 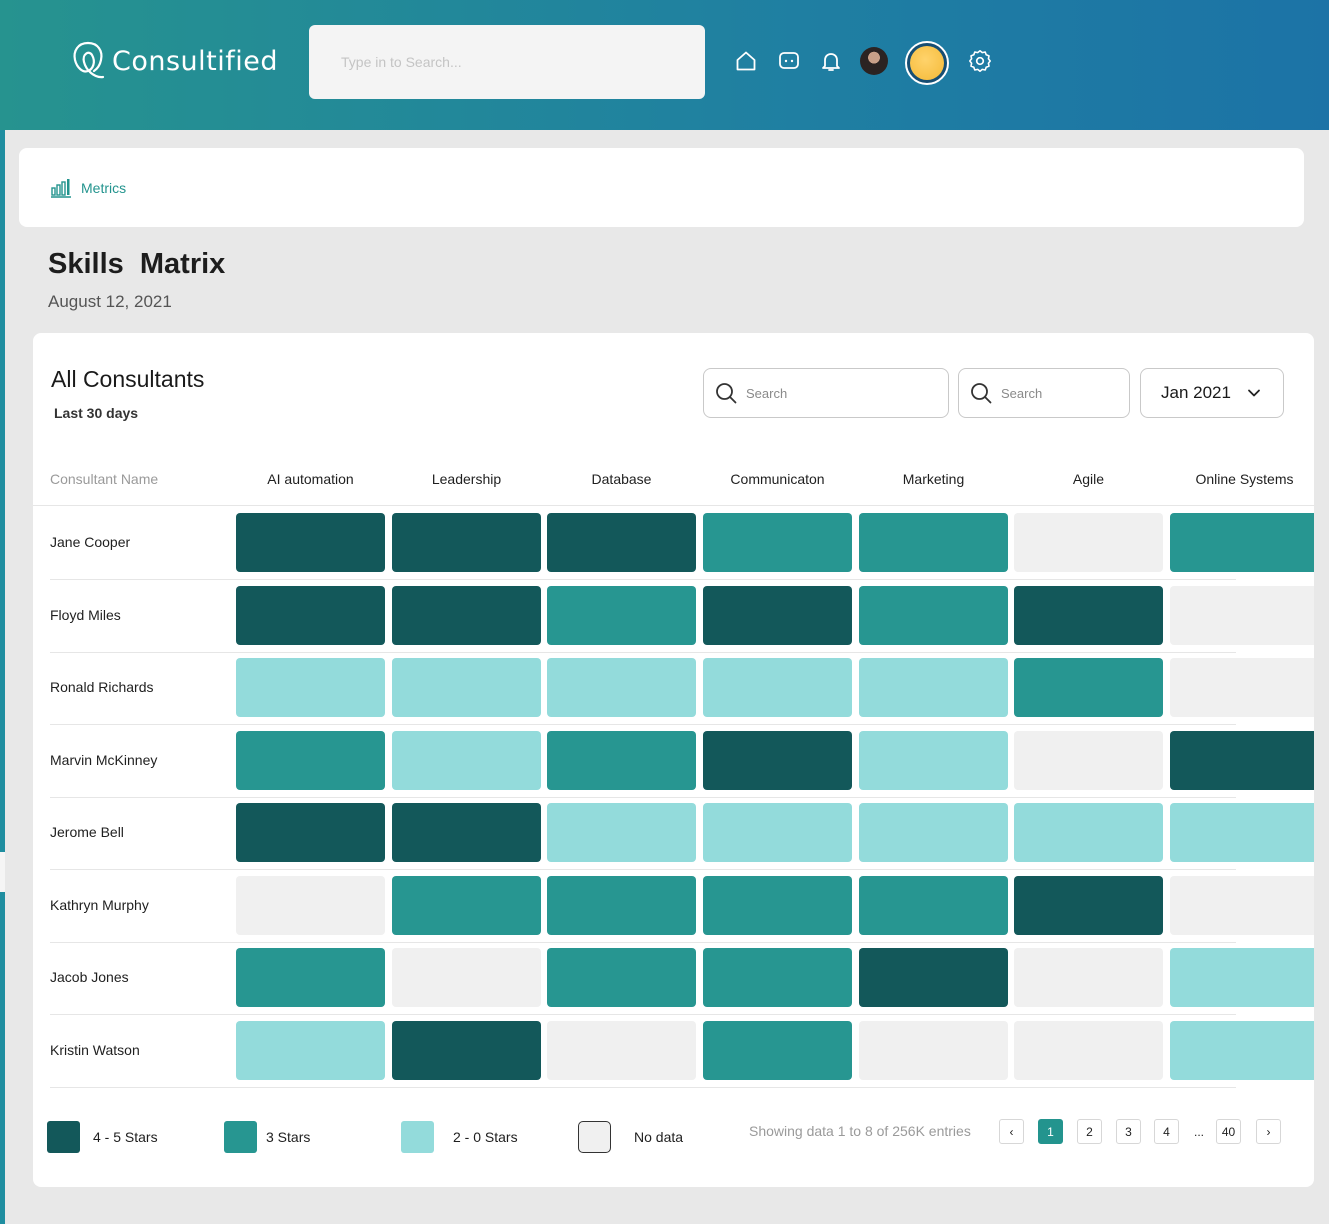 What do you see at coordinates (874, 61) in the screenshot?
I see `user-avatar` at bounding box center [874, 61].